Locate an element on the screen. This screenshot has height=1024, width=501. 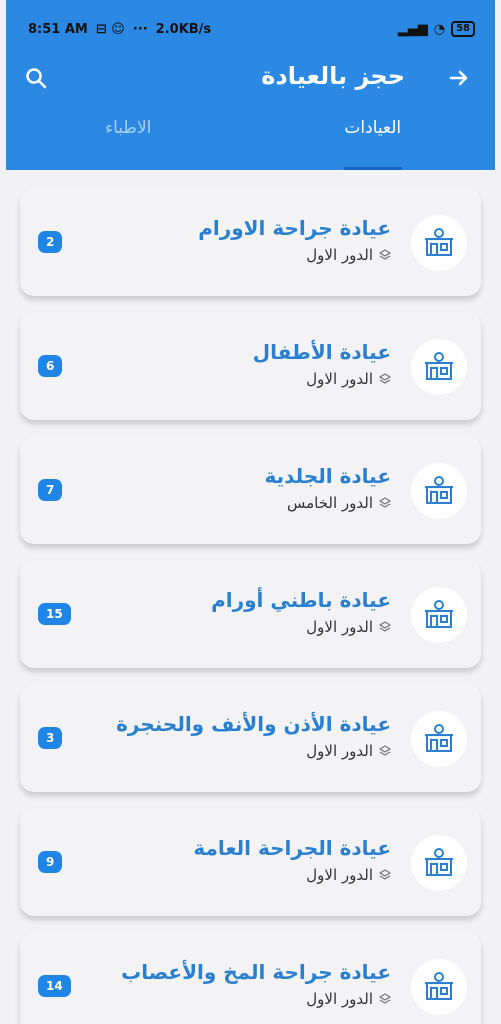
clinic-info: عيادة الجراحة العامة الدور الاول is located at coordinates (292, 860).